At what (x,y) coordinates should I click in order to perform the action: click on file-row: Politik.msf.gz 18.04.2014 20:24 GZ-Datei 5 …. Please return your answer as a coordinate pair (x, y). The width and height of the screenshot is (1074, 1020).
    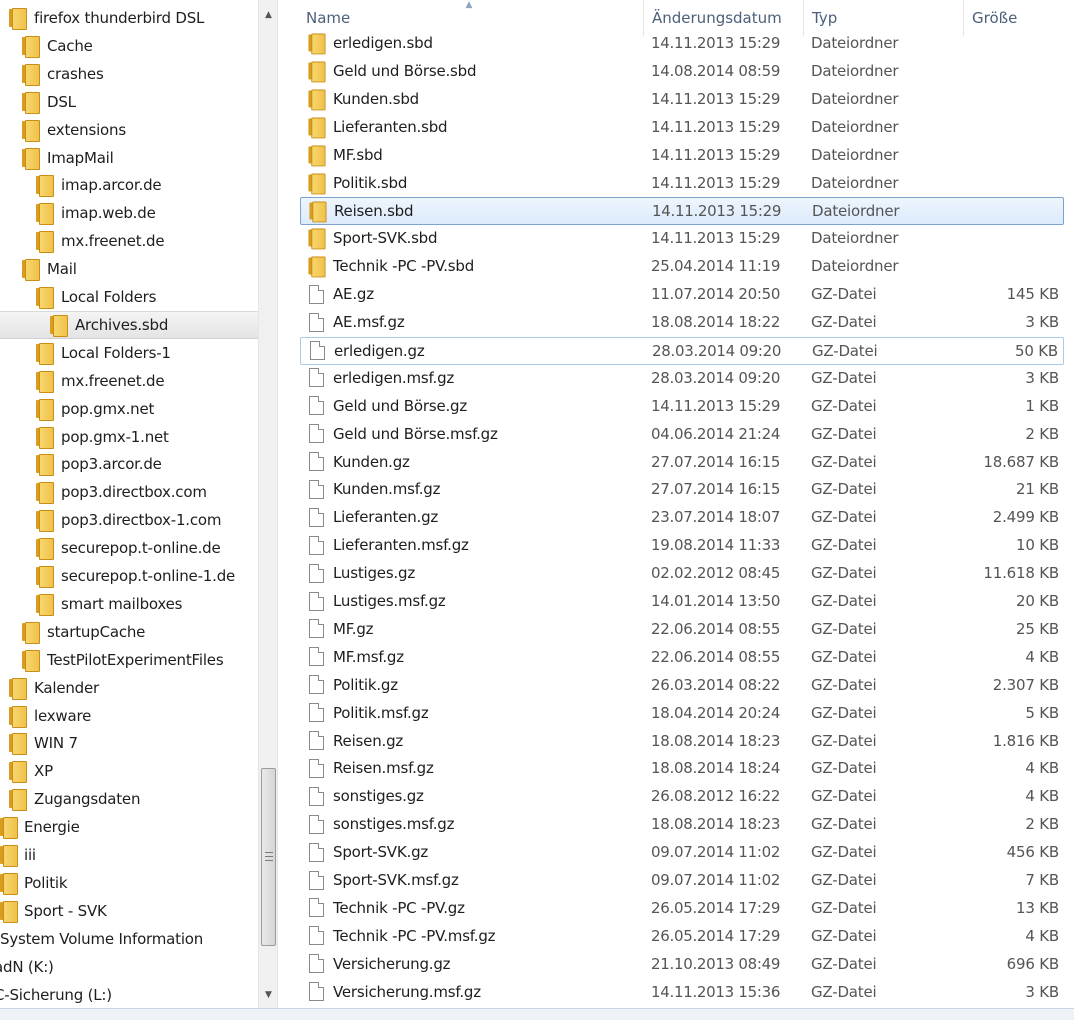
    Looking at the image, I should click on (682, 714).